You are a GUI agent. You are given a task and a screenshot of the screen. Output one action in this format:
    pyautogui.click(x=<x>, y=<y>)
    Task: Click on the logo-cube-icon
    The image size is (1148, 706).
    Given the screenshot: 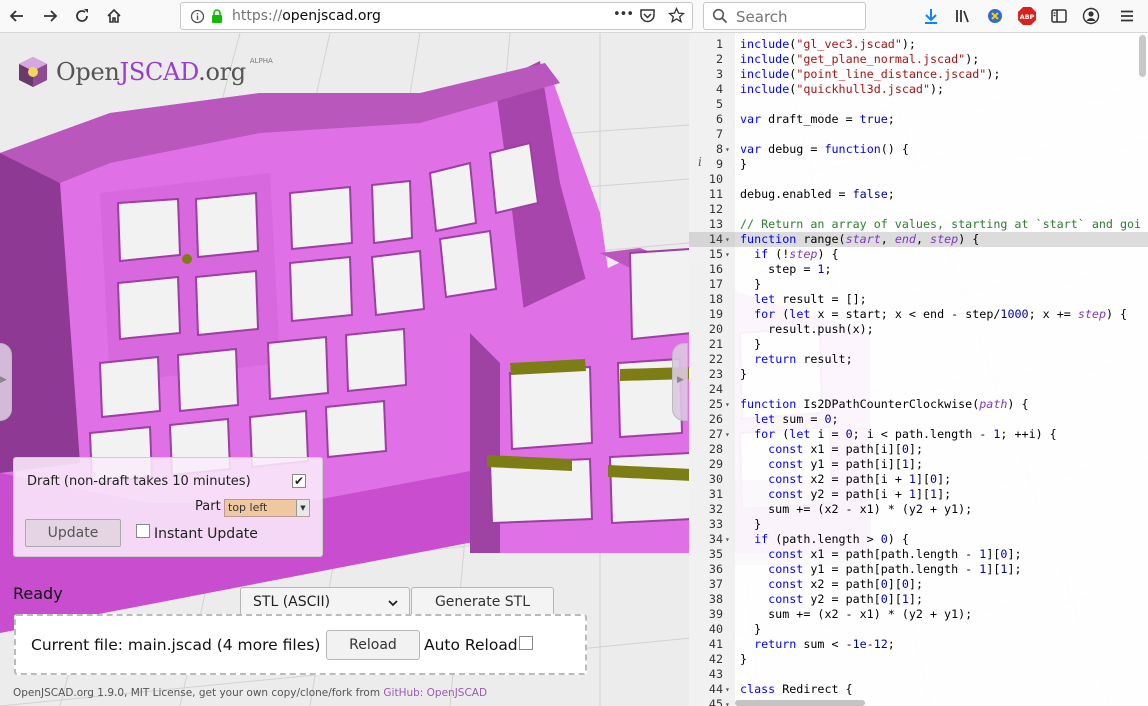 What is the action you would take?
    pyautogui.click(x=33, y=72)
    